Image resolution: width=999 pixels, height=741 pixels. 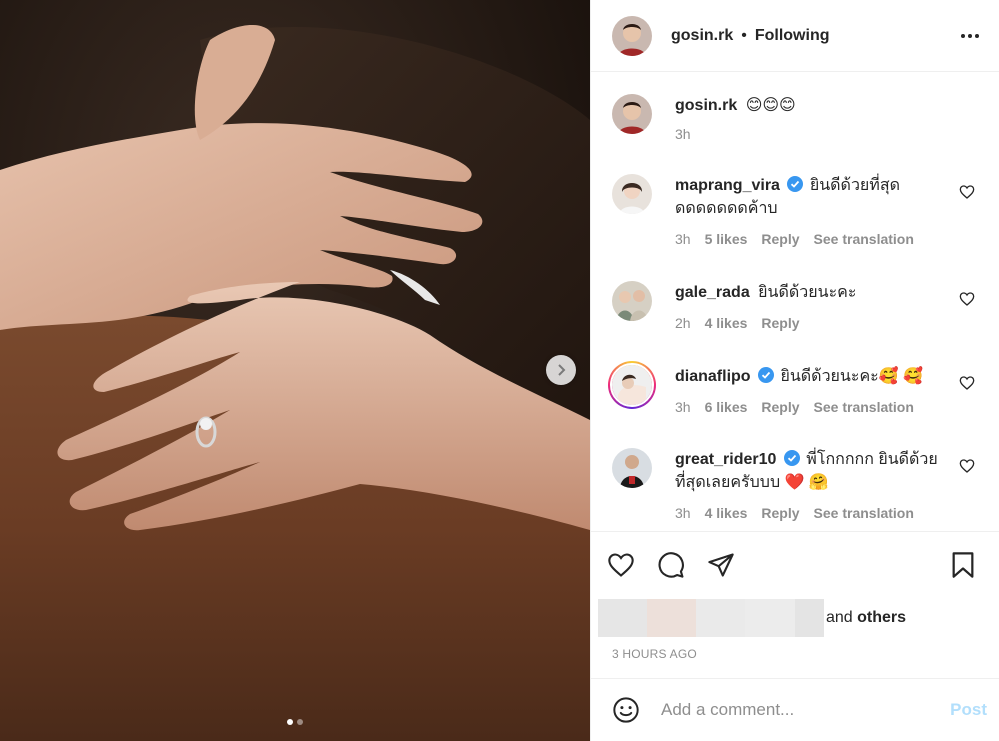 I want to click on caption-row: gosin.rk 😊😊😊 3h, so click(x=797, y=134).